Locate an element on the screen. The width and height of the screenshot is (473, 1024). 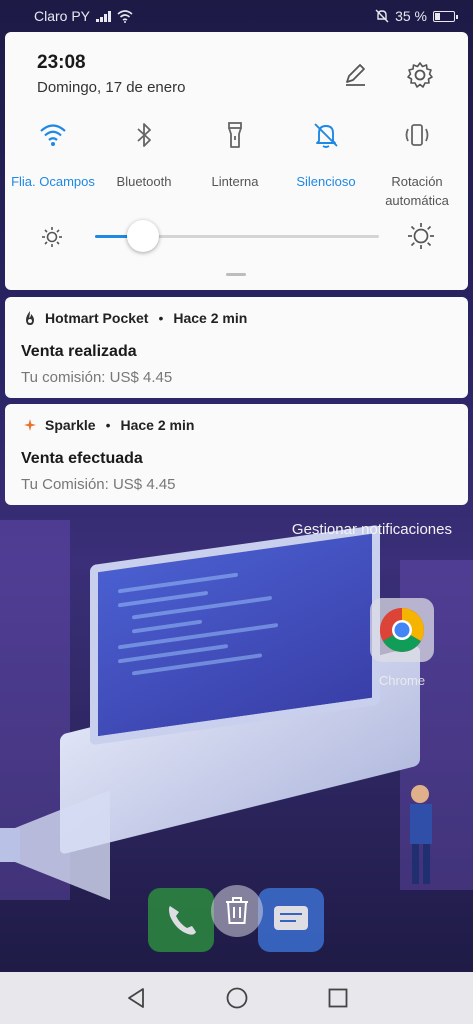
trash-icon is located at coordinates (237, 910).